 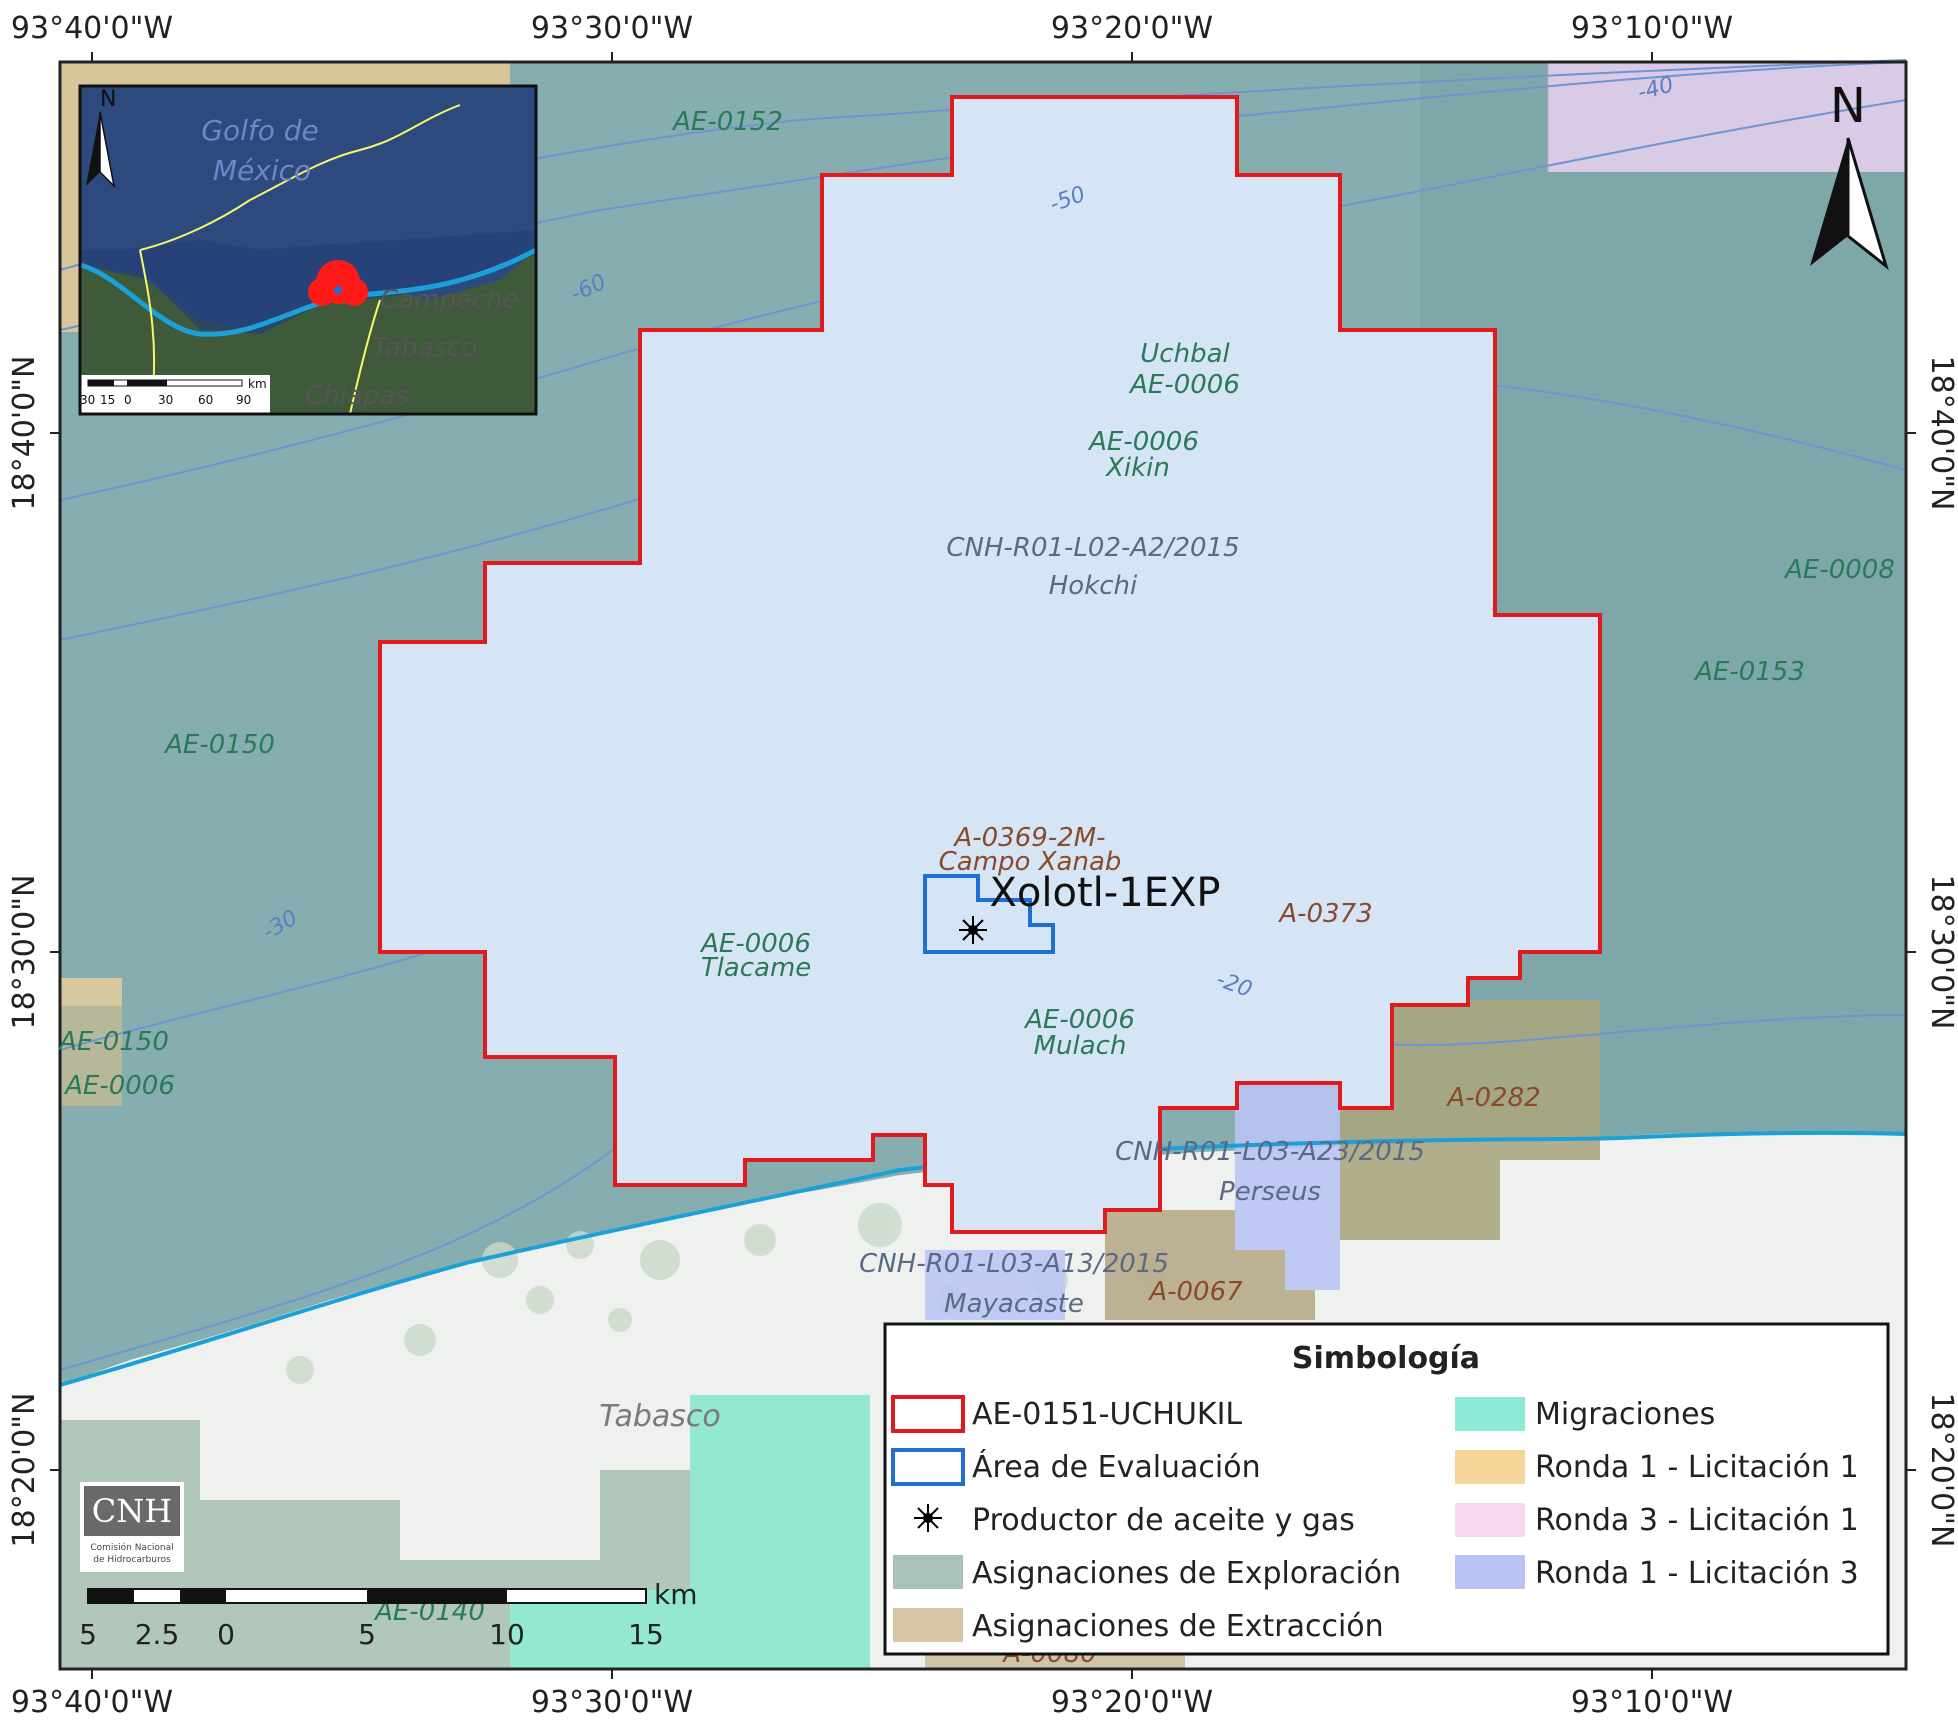 What do you see at coordinates (262, 170) in the screenshot?
I see `inset-gulf-label-2: México` at bounding box center [262, 170].